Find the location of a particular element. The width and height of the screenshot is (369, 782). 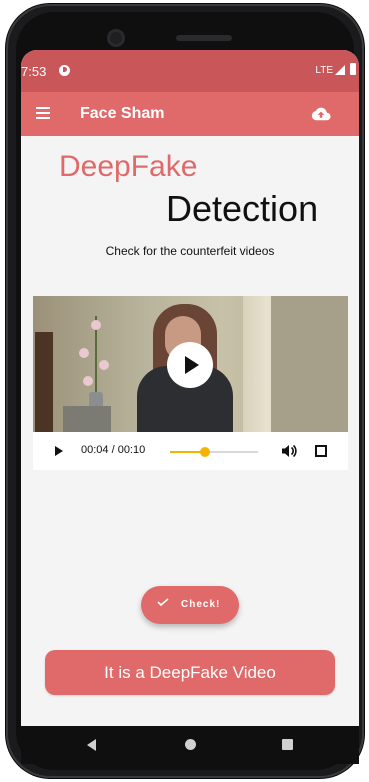

side-table is located at coordinates (87, 419).